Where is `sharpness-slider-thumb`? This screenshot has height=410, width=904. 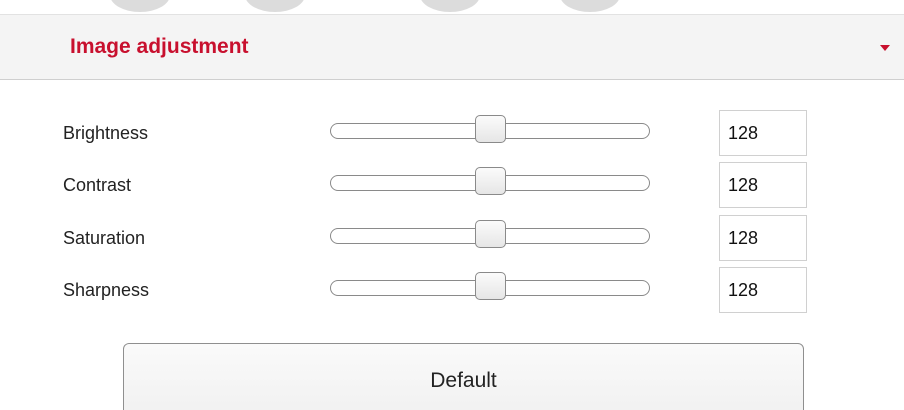
sharpness-slider-thumb is located at coordinates (490, 286).